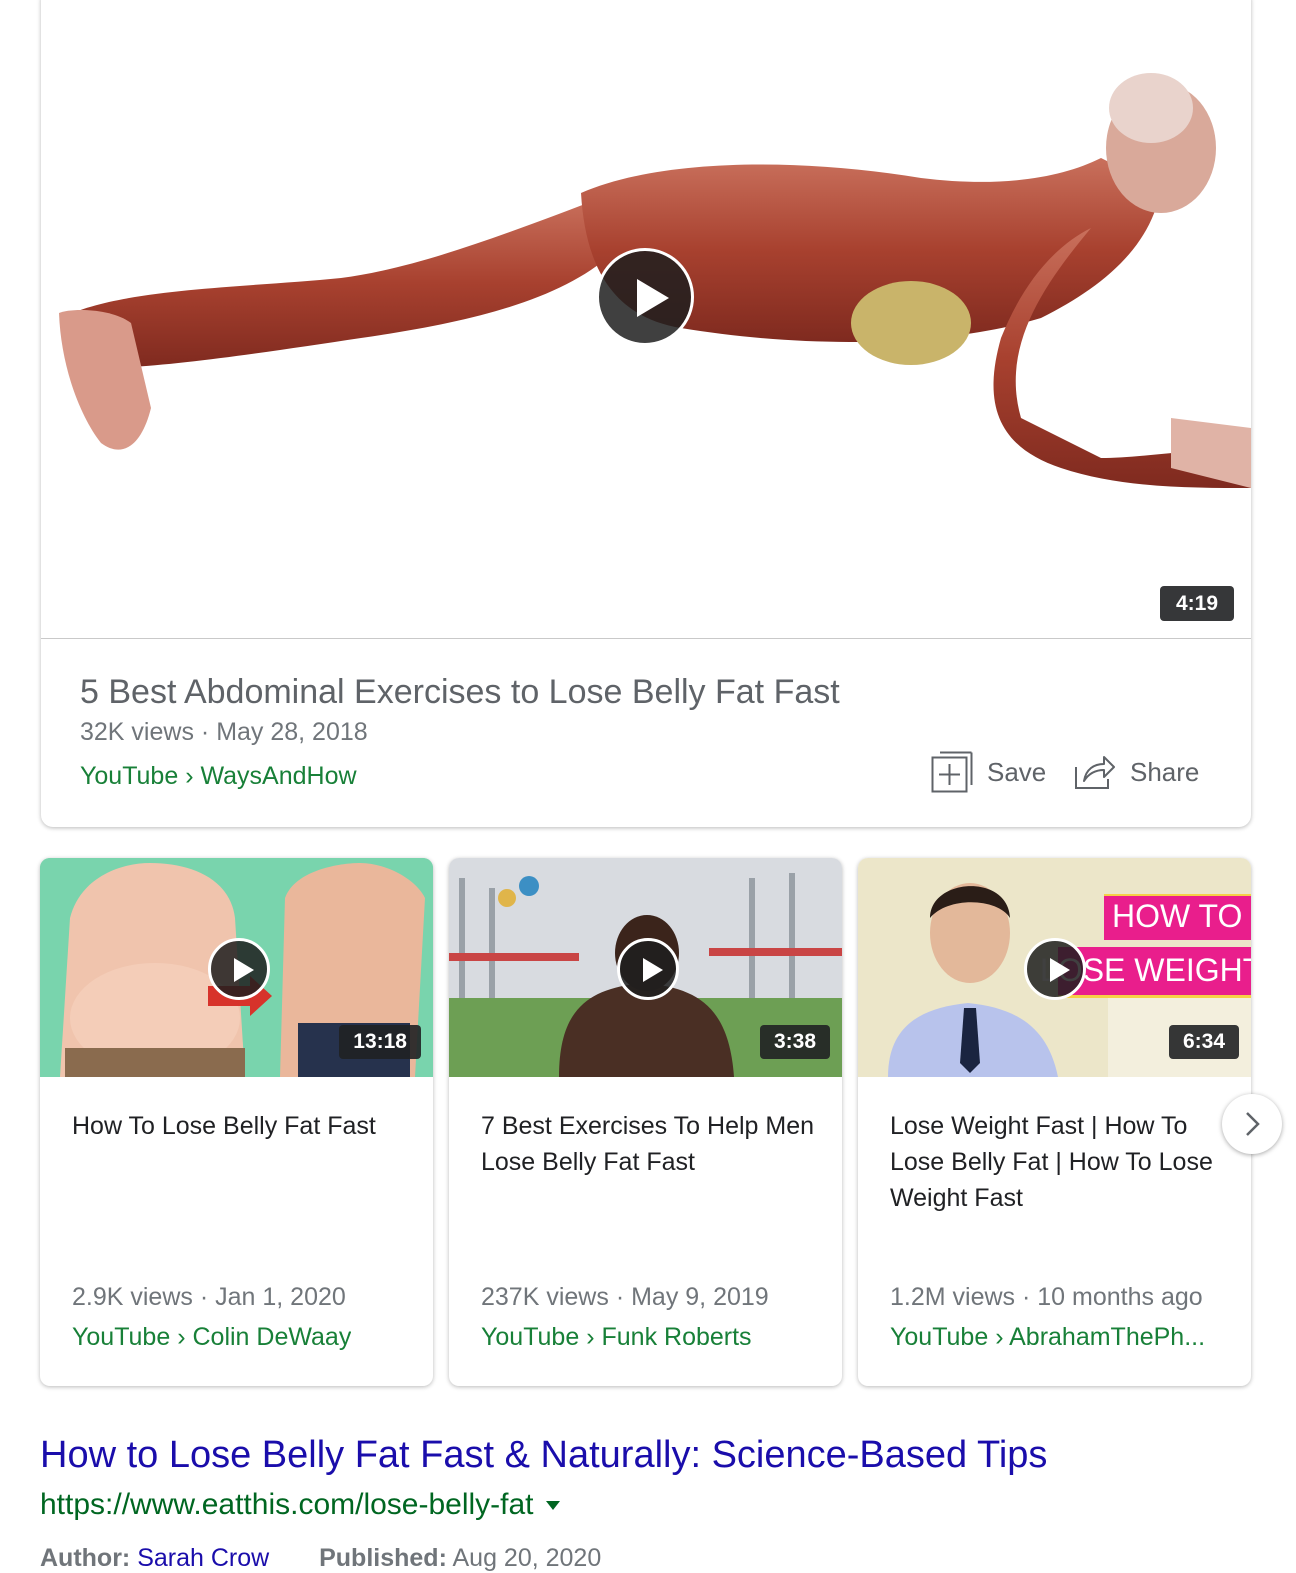 This screenshot has height=1573, width=1296. I want to click on caret-down-icon, so click(552, 1505).